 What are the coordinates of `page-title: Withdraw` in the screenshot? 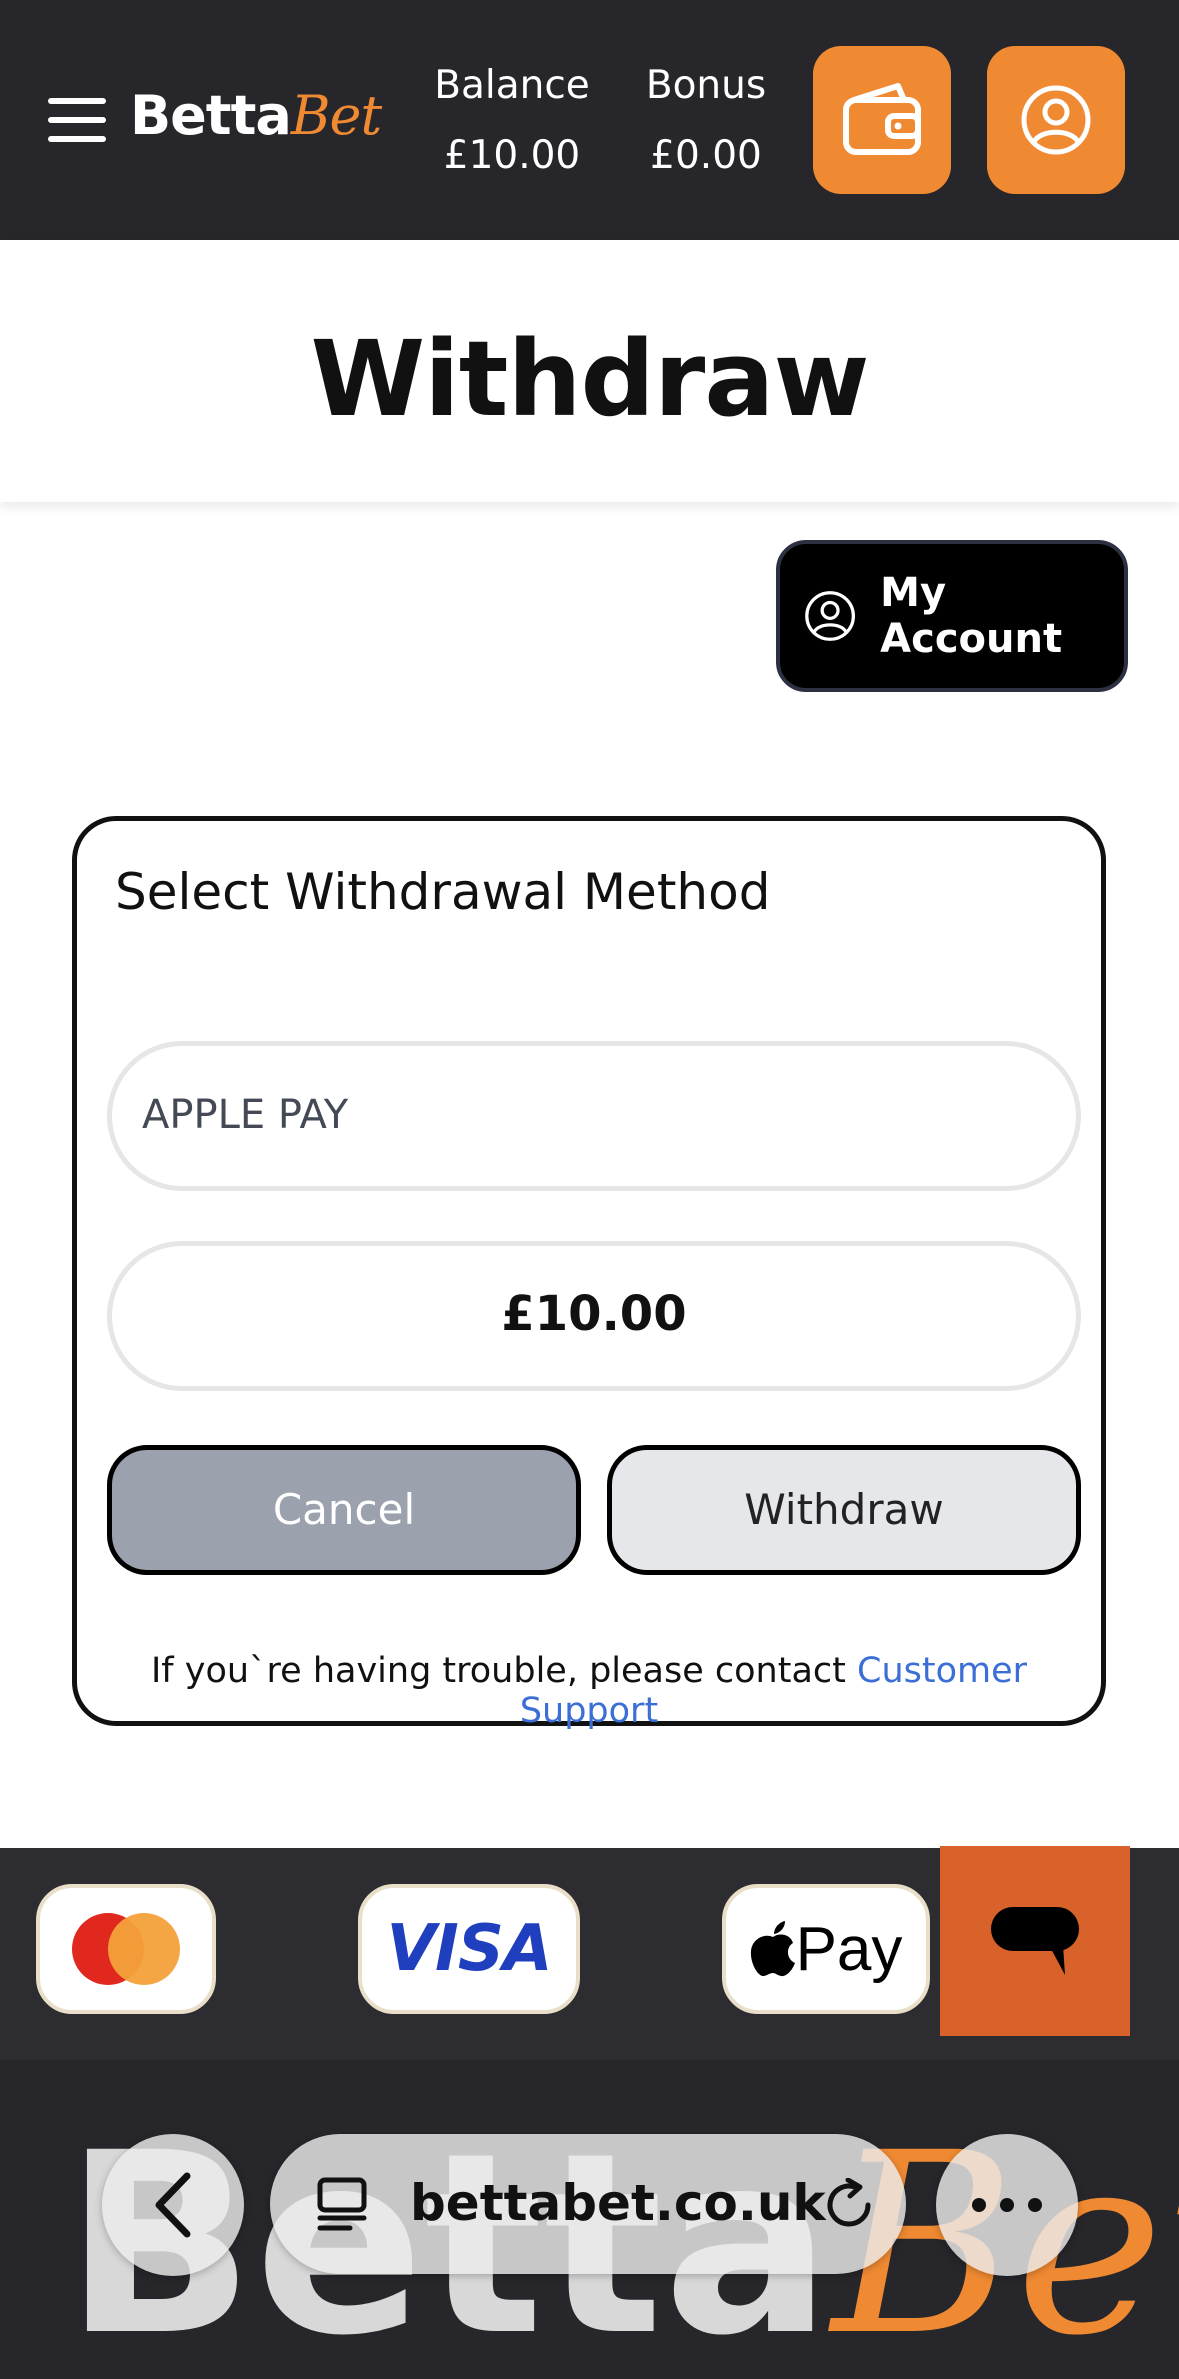 It's located at (589, 379).